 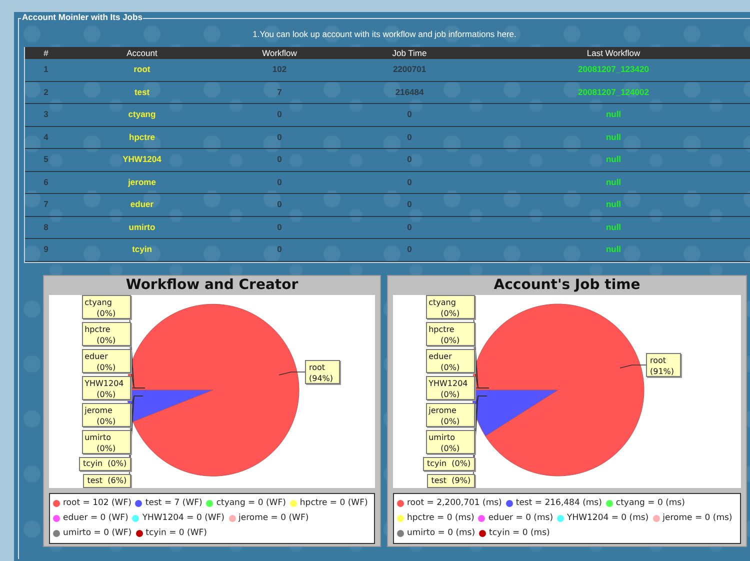 What do you see at coordinates (613, 70) in the screenshot?
I see `table-cell: 20081207_123420` at bounding box center [613, 70].